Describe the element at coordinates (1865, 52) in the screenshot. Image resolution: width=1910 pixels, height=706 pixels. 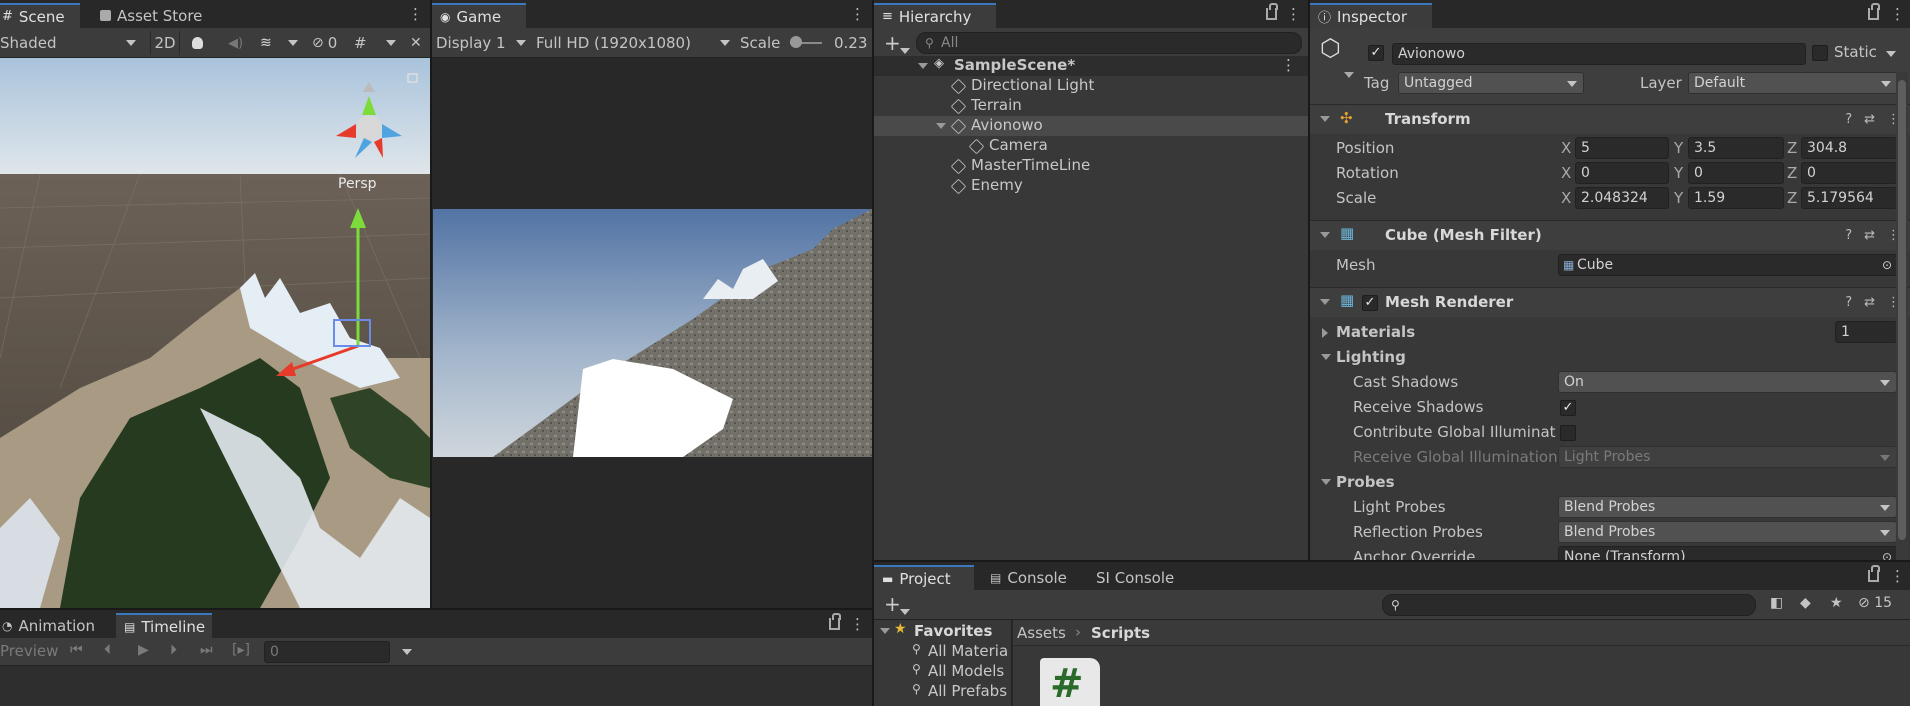
I see `static-dropdown: Static` at that location.